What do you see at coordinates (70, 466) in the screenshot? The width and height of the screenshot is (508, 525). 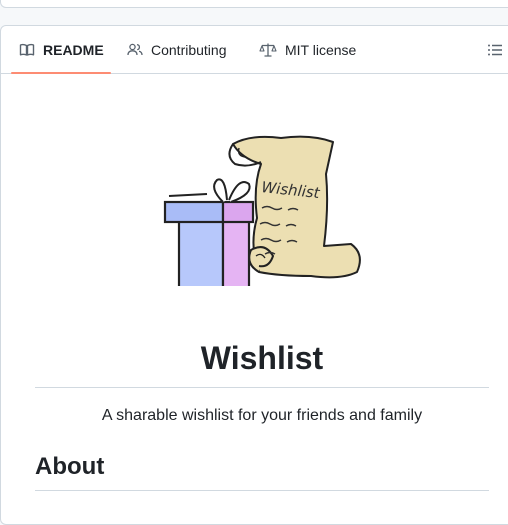 I see `about-heading: About` at bounding box center [70, 466].